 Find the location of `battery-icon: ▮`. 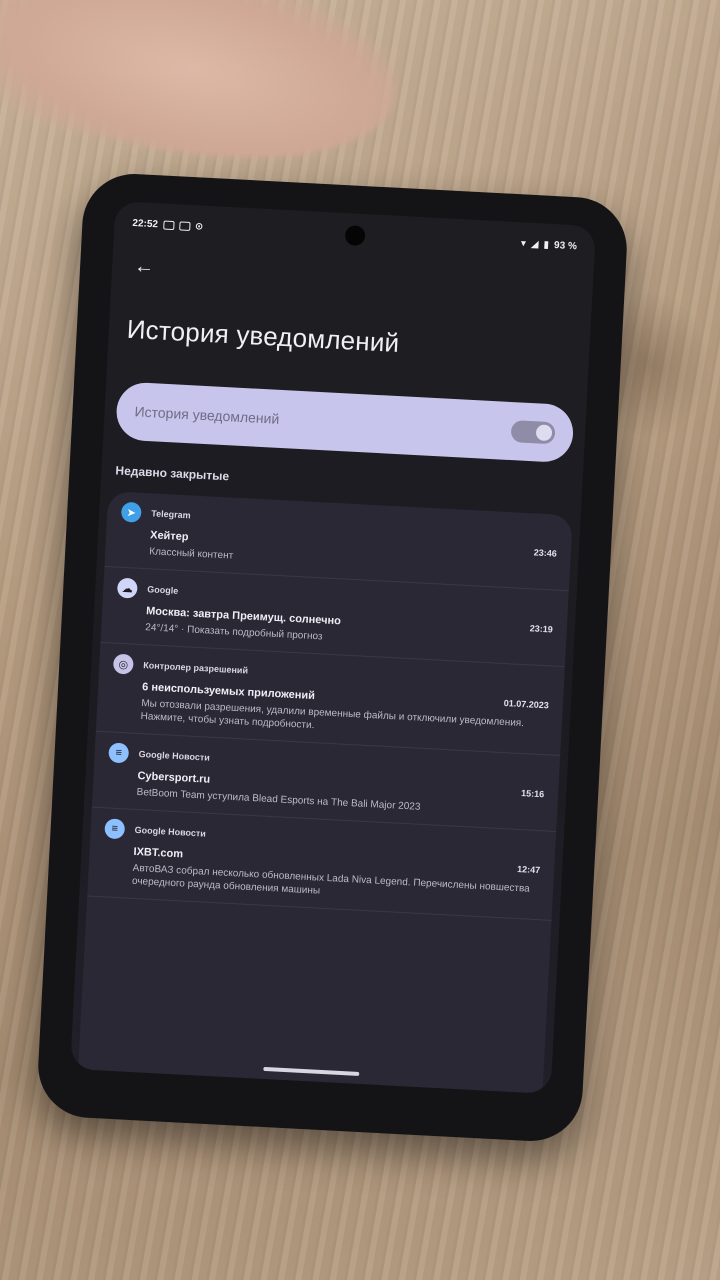

battery-icon: ▮ is located at coordinates (546, 244).